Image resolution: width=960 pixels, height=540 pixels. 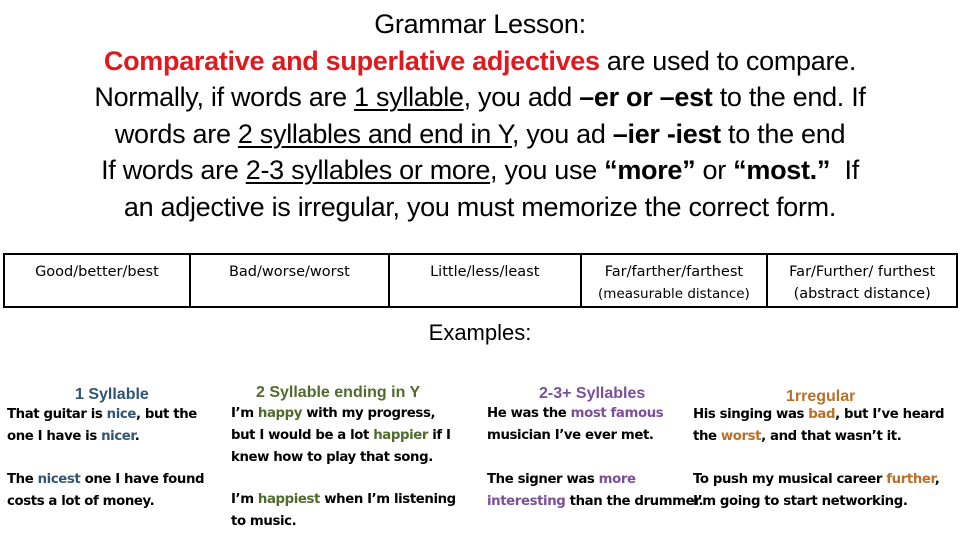 What do you see at coordinates (575, 413) in the screenshot?
I see `example-text: He was the most famous` at bounding box center [575, 413].